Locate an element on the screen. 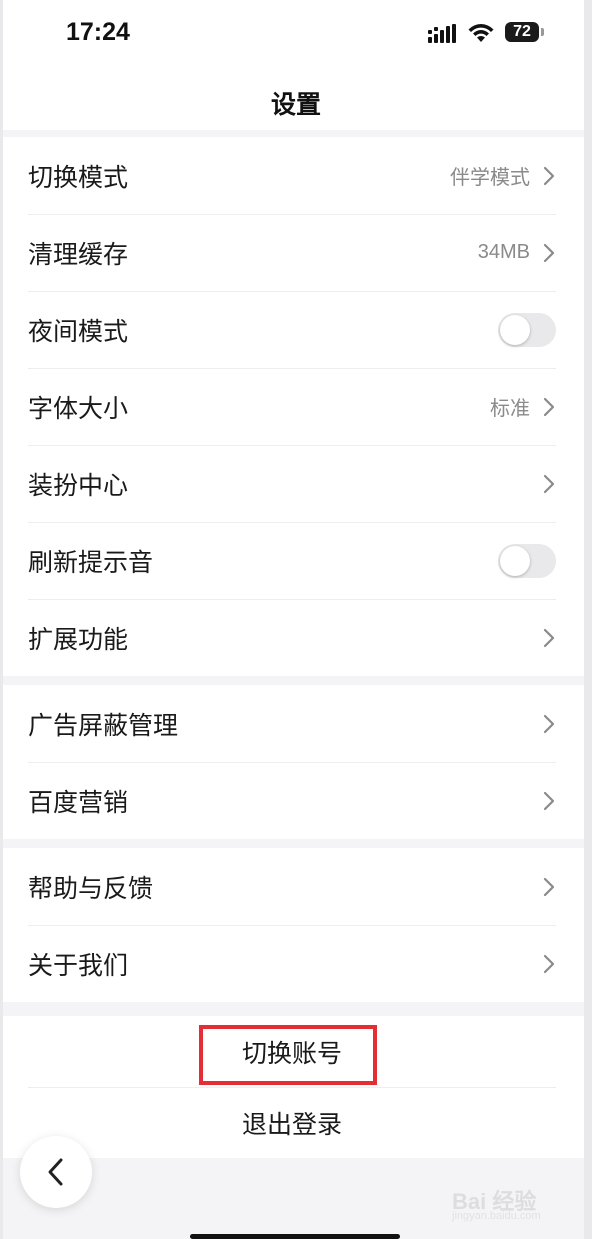 This screenshot has height=1239, width=592. back-button is located at coordinates (56, 1172).